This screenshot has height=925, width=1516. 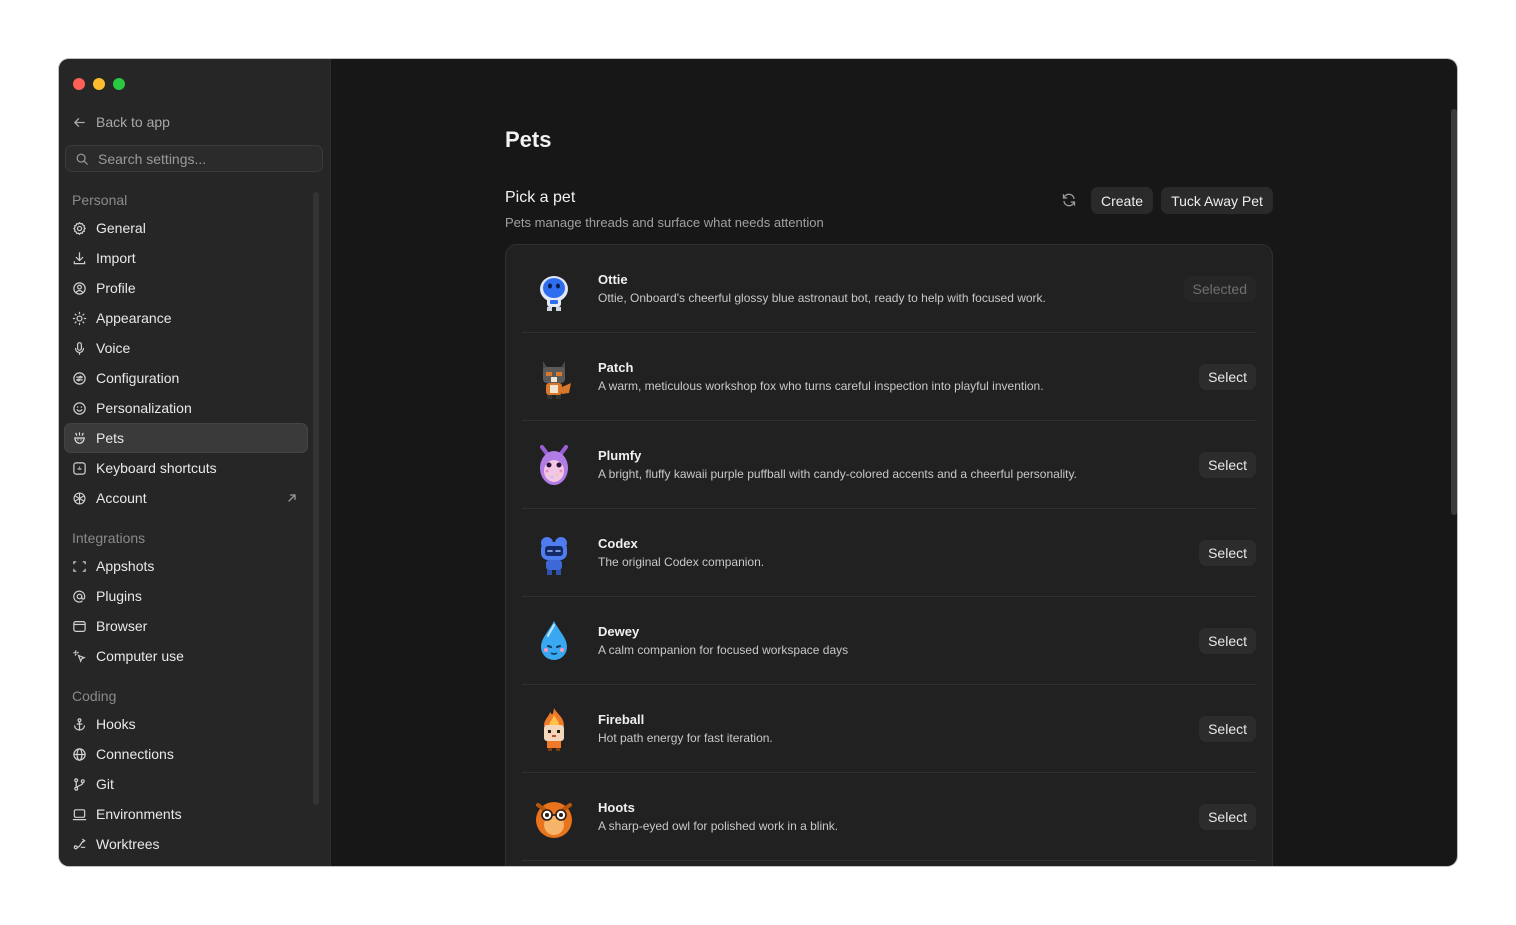 I want to click on sidebar-item-general: General, so click(x=186, y=228).